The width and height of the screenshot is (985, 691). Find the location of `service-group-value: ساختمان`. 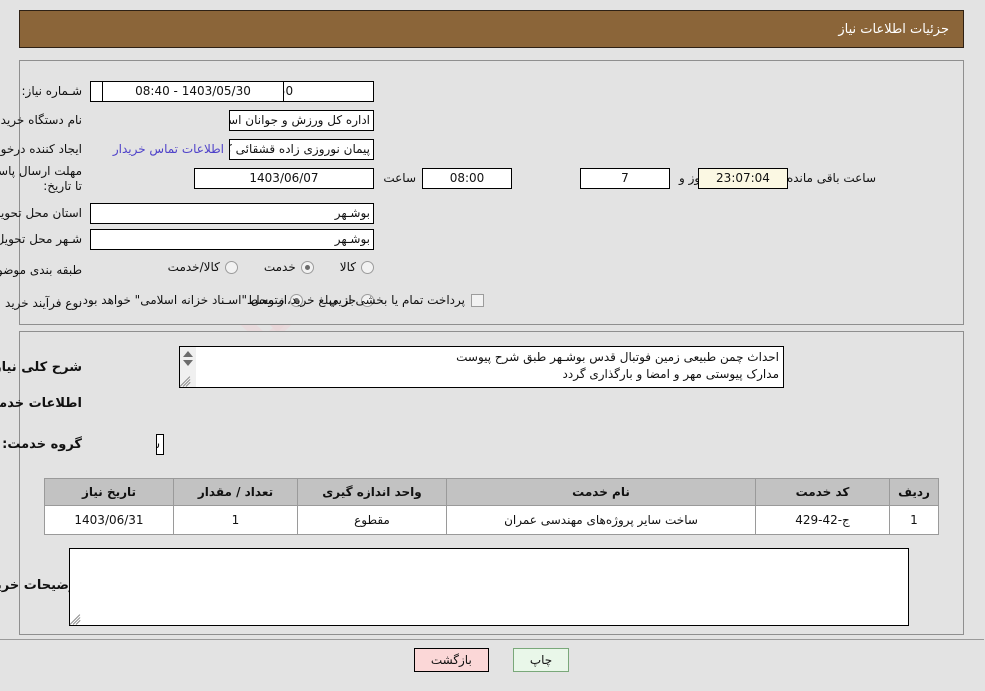

service-group-value: ساختمان is located at coordinates (161, 444).